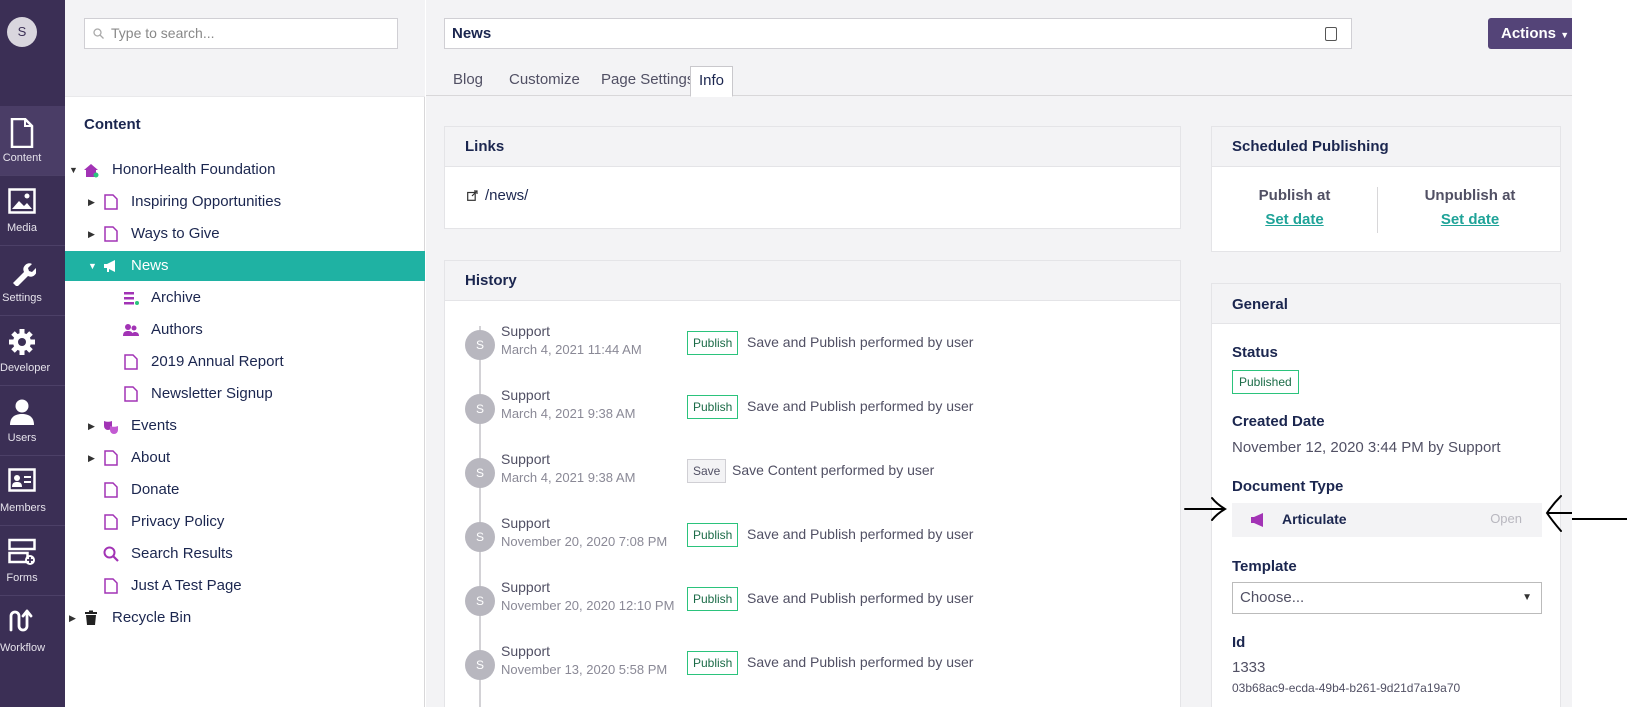  Describe the element at coordinates (245, 298) in the screenshot. I see `tree-node-archive: Archive` at that location.